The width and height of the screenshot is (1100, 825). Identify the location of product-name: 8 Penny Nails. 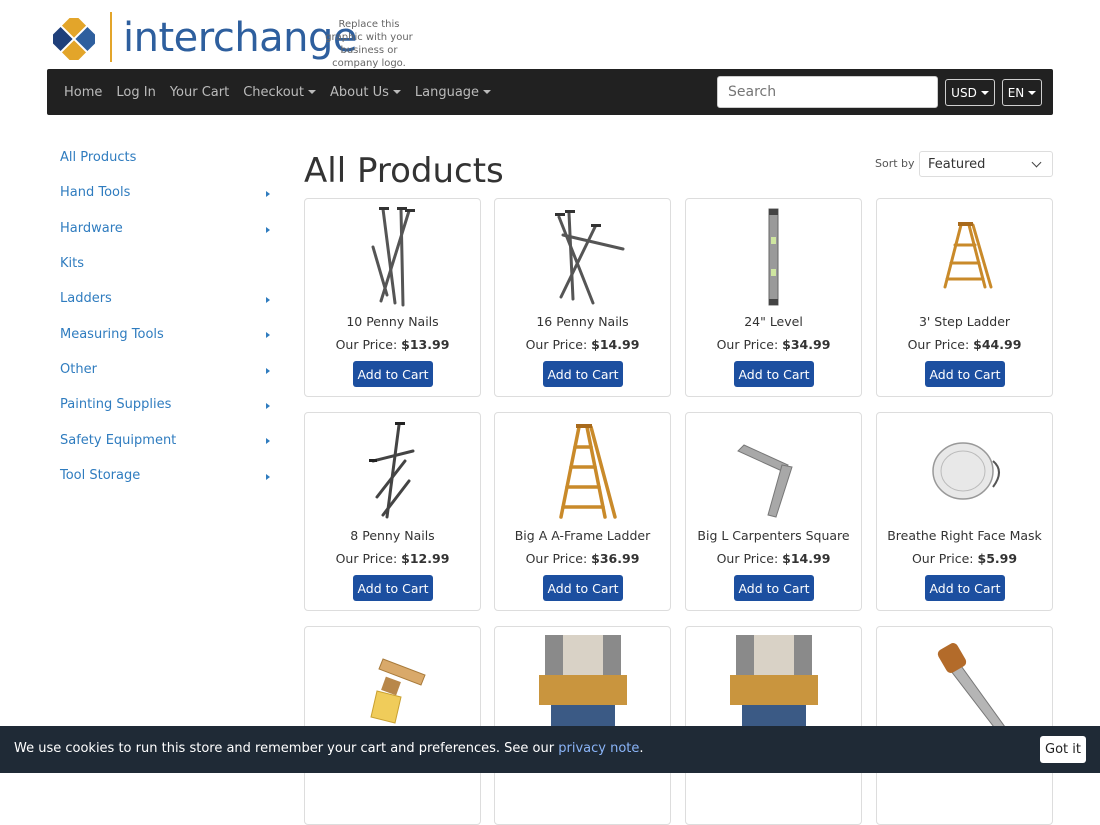
(392, 535).